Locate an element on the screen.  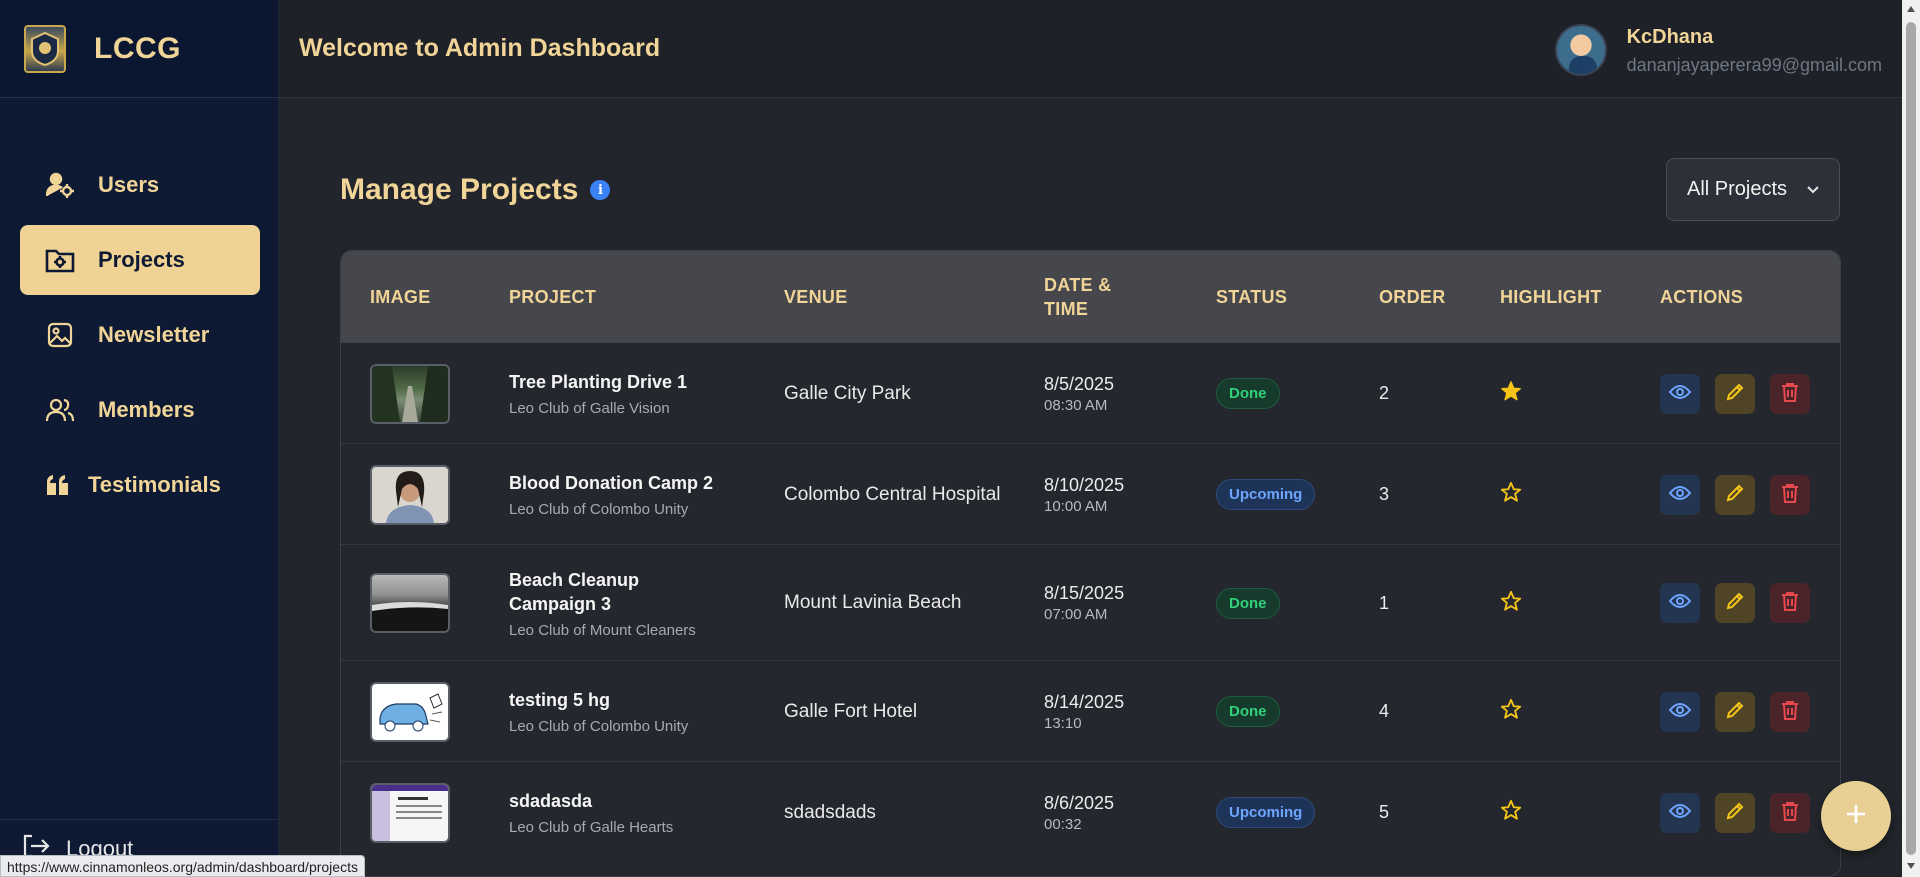
brand-logo is located at coordinates (45, 48).